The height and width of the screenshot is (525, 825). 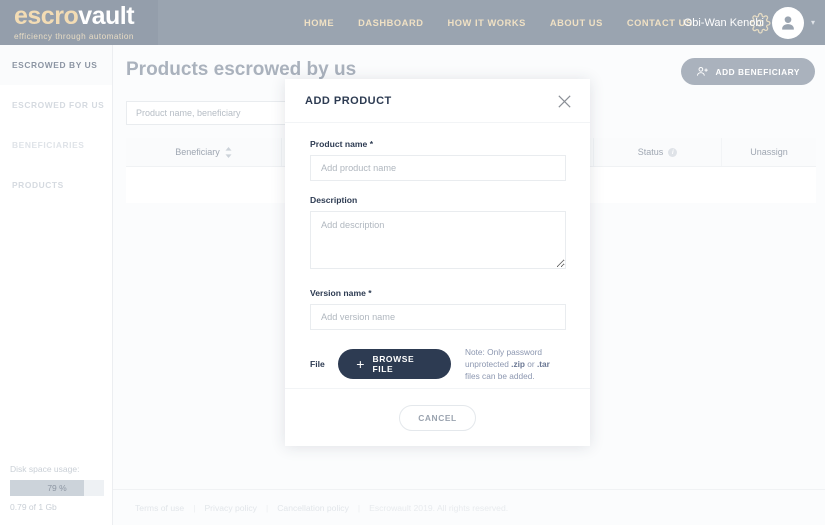 I want to click on disk-space-percent: 79 %, so click(x=57, y=488).